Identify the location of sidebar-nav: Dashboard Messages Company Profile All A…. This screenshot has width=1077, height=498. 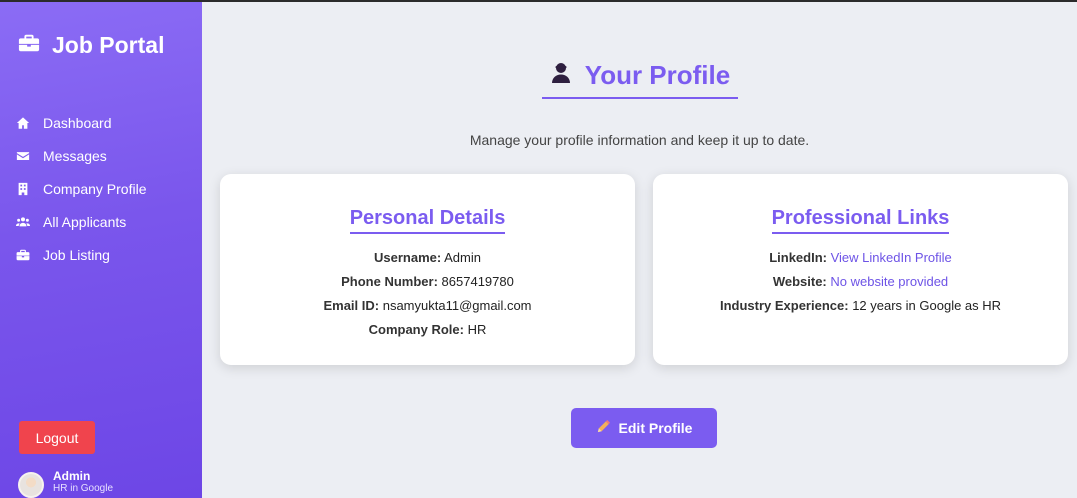
(81, 188).